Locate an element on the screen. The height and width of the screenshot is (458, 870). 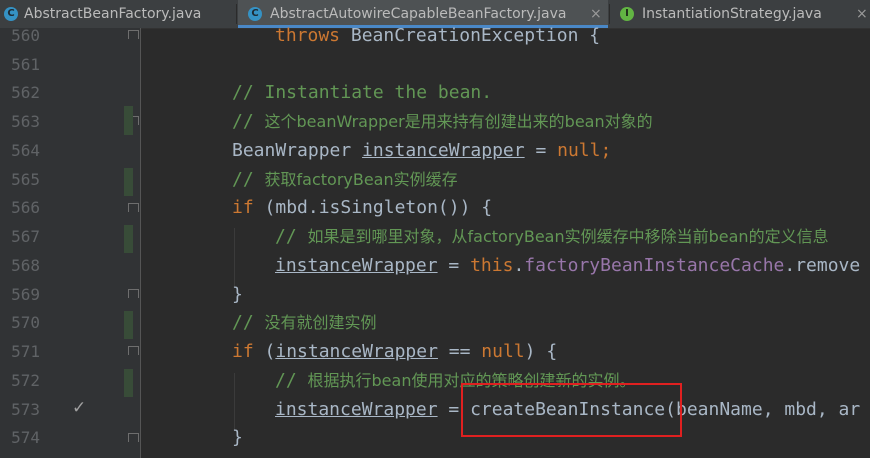
java-interface-icon: I is located at coordinates (627, 14).